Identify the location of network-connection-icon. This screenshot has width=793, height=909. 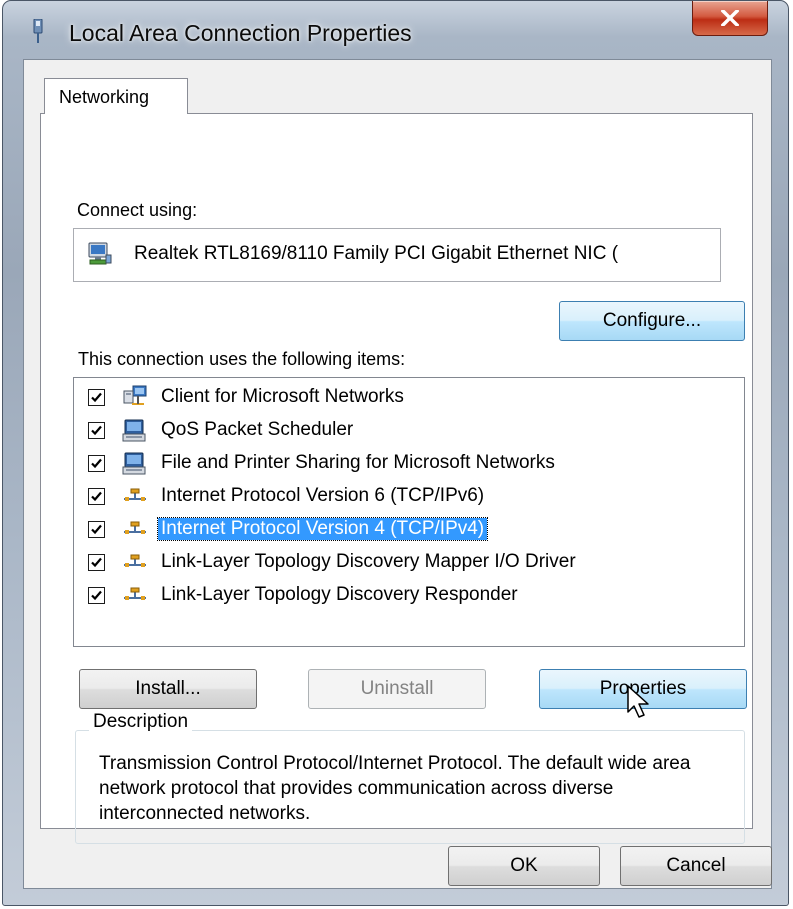
(38, 31).